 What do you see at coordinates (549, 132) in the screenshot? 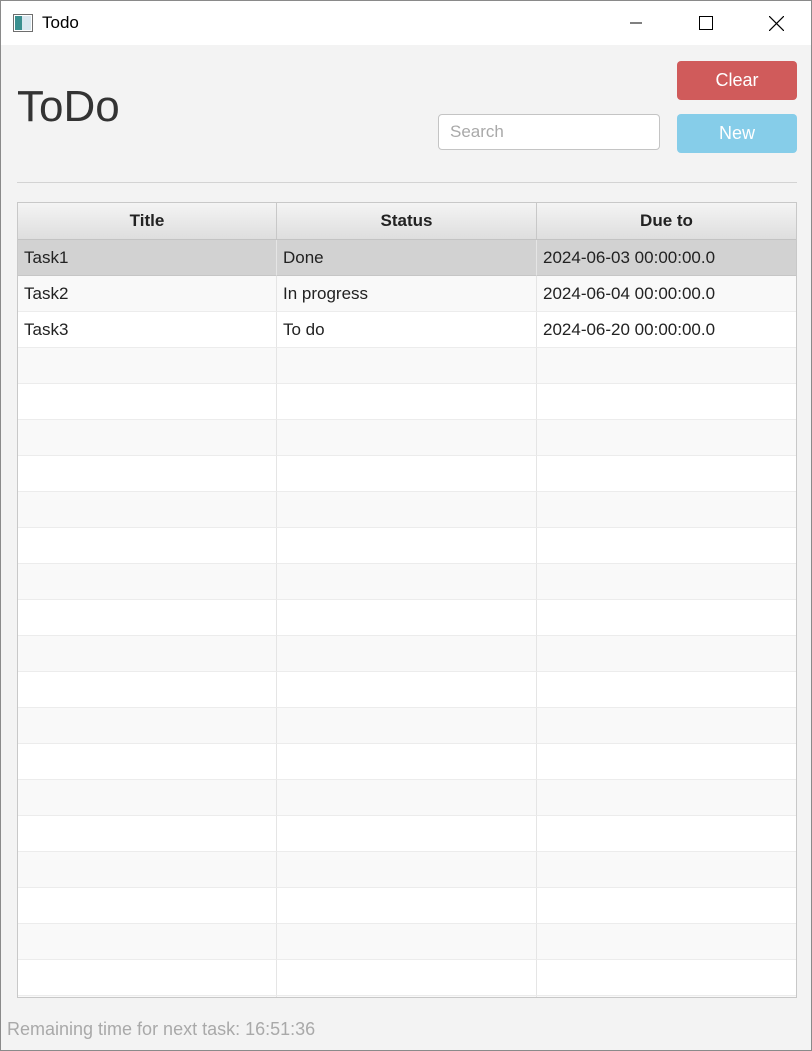
I see `search-input` at bounding box center [549, 132].